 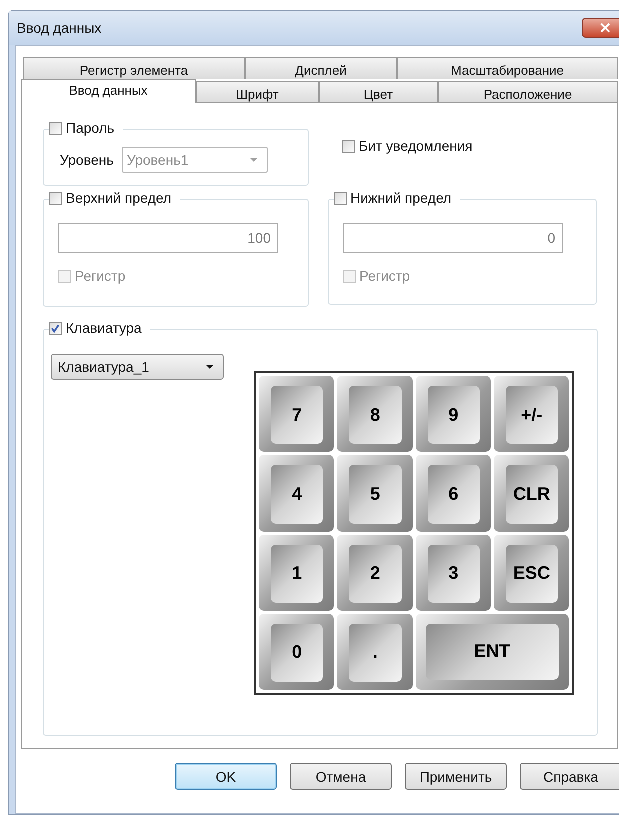 I want to click on dialog-button: Отмена, so click(x=341, y=776).